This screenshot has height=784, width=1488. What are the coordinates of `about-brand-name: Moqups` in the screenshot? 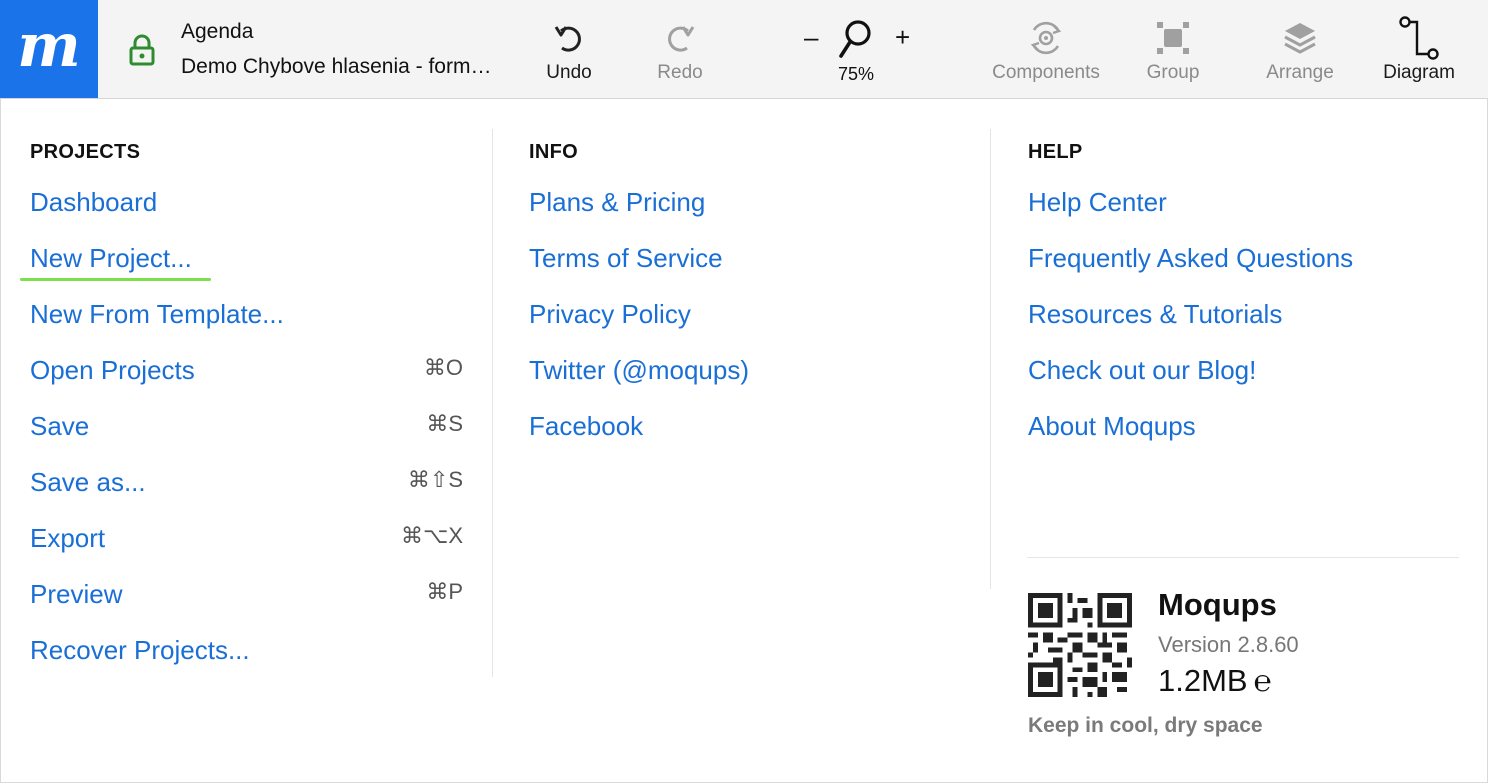 It's located at (1217, 604).